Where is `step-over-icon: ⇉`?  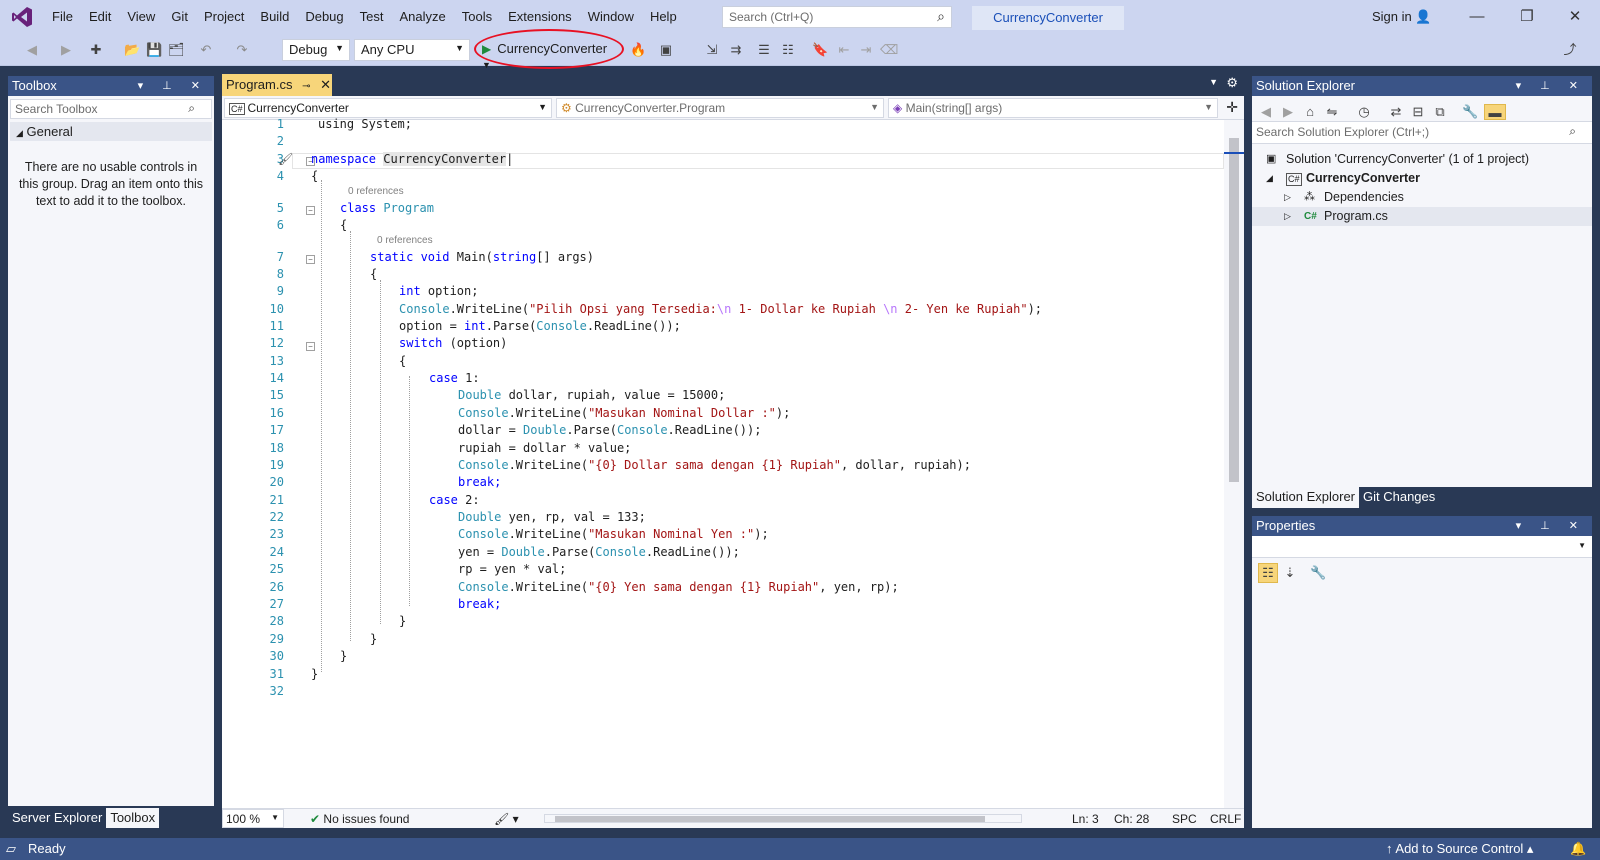 step-over-icon: ⇉ is located at coordinates (736, 50).